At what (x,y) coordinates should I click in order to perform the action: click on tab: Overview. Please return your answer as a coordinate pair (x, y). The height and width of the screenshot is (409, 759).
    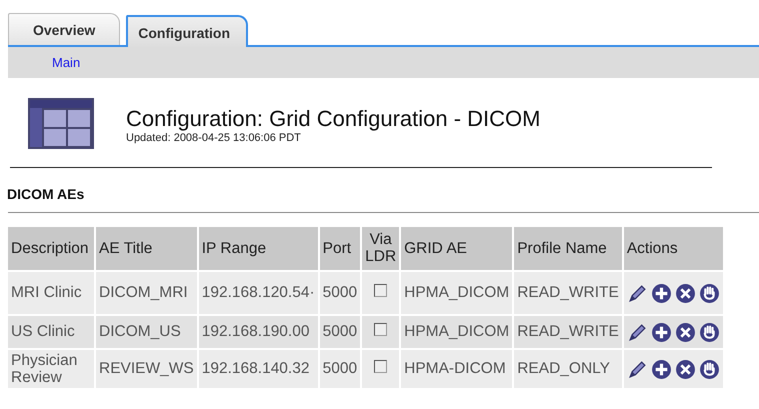
    Looking at the image, I should click on (64, 29).